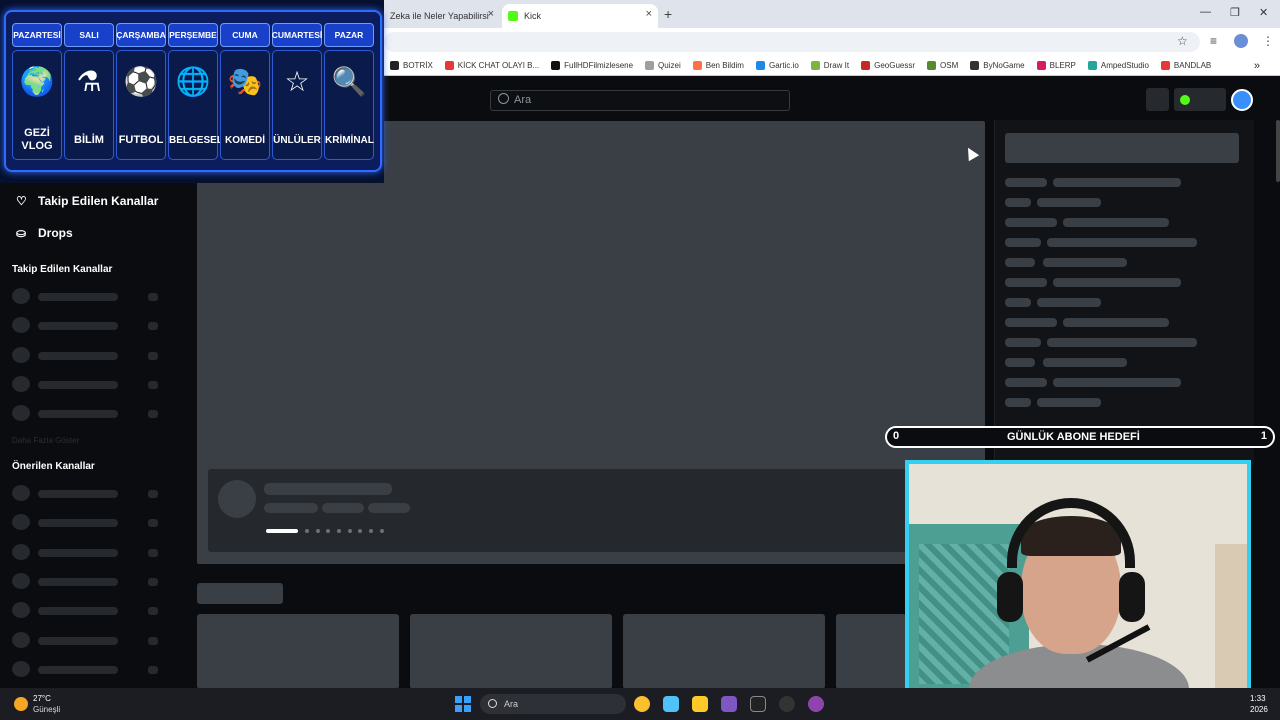 The width and height of the screenshot is (1280, 720). Describe the element at coordinates (245, 105) in the screenshot. I see `schedule-card: 🎭 KOMEDİ` at that location.